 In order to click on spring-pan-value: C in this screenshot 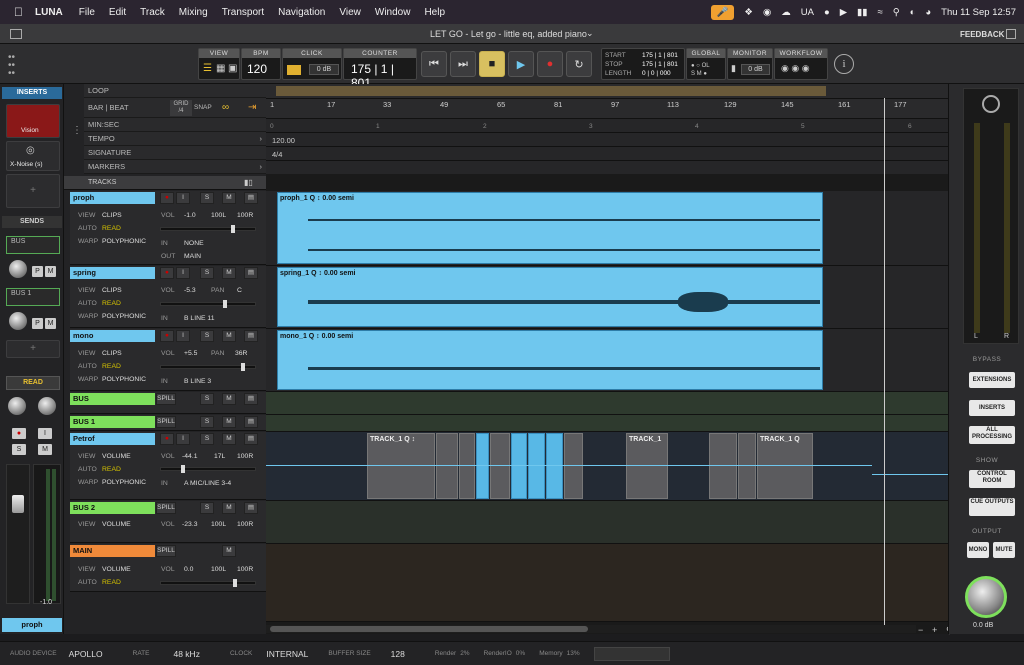, I will do `click(239, 290)`.